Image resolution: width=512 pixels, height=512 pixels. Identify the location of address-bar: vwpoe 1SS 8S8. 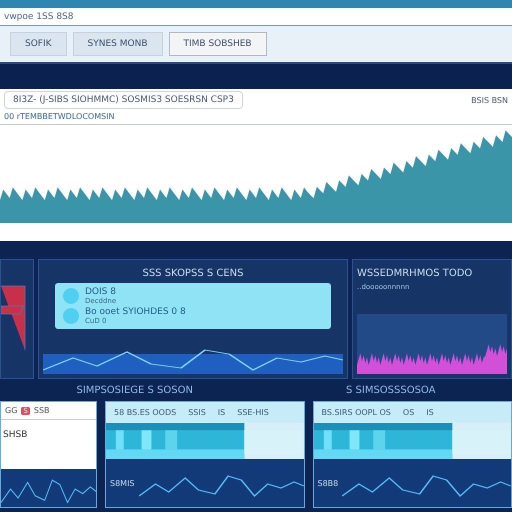
(256, 17).